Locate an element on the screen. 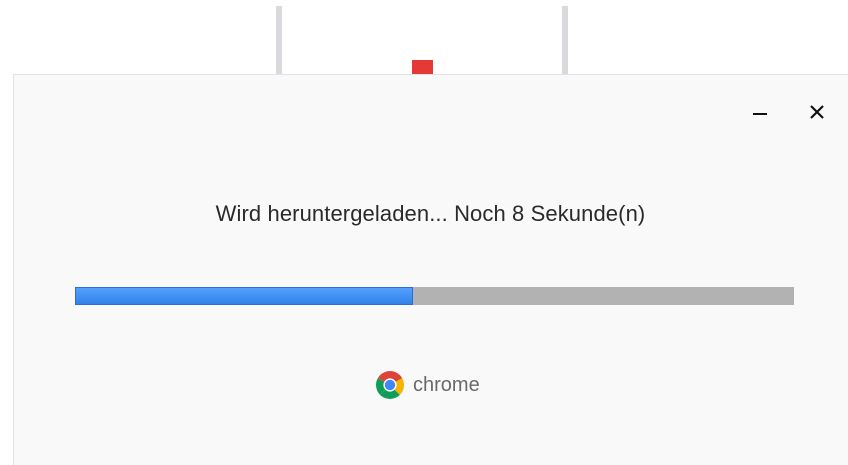 The image size is (848, 465). minimize-icon is located at coordinates (760, 114).